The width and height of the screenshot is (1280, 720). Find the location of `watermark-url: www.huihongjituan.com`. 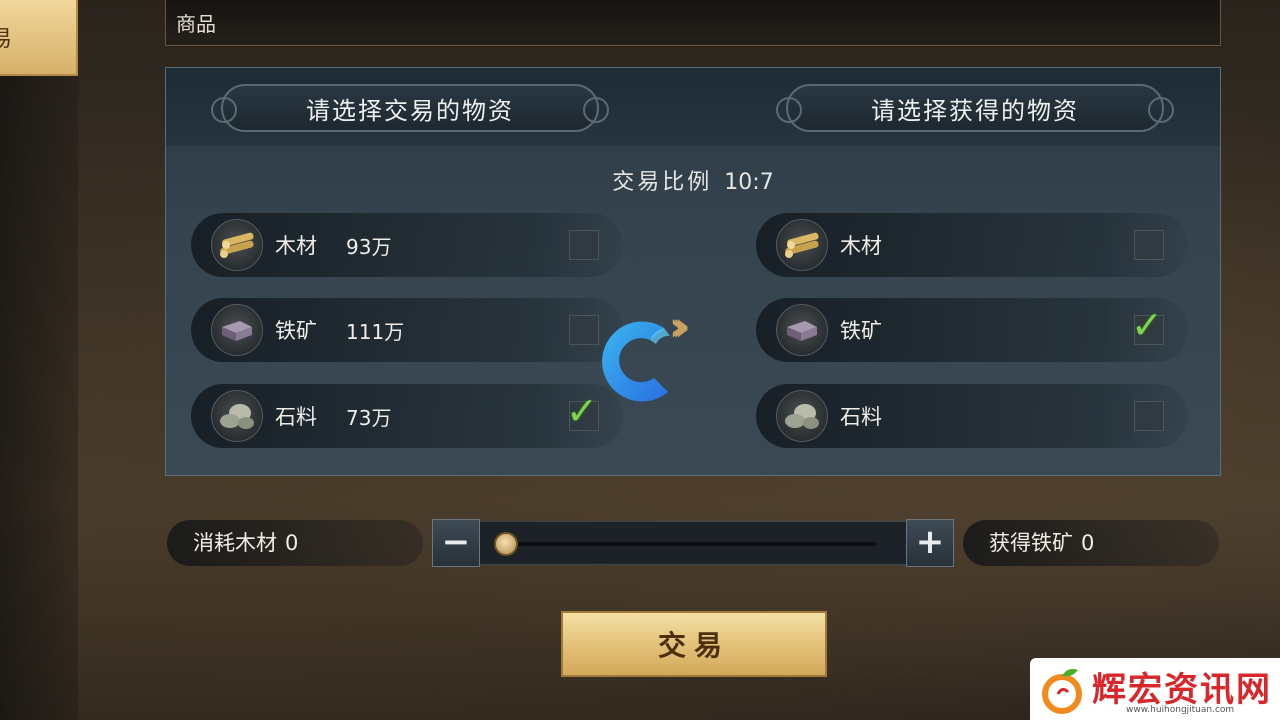

watermark-url: www.huihongjituan.com is located at coordinates (1180, 710).